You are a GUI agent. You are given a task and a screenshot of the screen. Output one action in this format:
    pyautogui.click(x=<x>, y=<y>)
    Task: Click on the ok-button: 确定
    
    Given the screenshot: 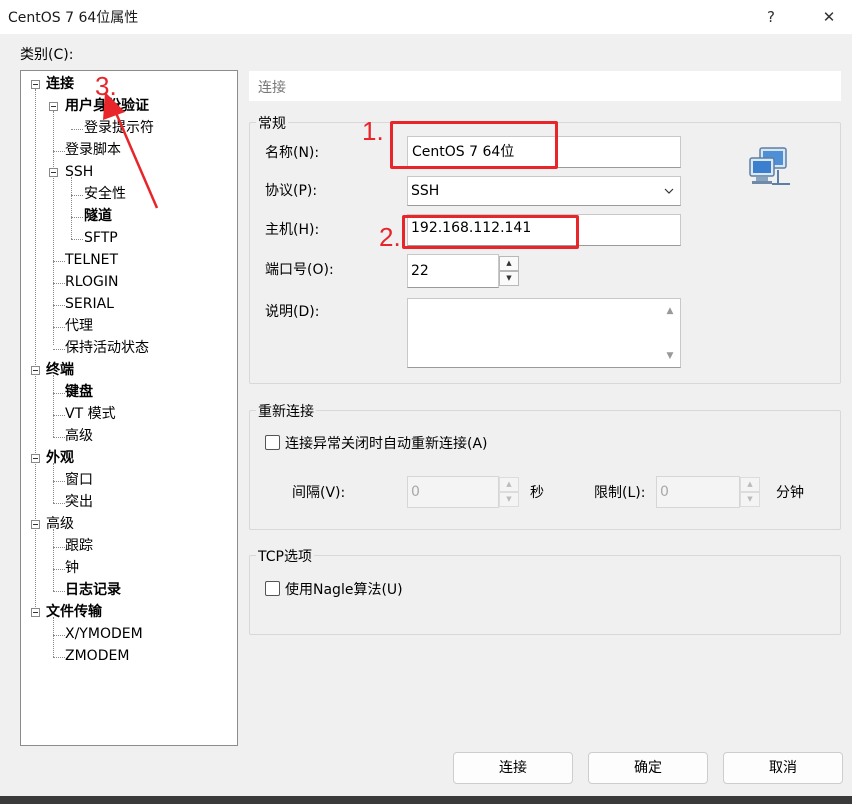 What is the action you would take?
    pyautogui.click(x=648, y=768)
    